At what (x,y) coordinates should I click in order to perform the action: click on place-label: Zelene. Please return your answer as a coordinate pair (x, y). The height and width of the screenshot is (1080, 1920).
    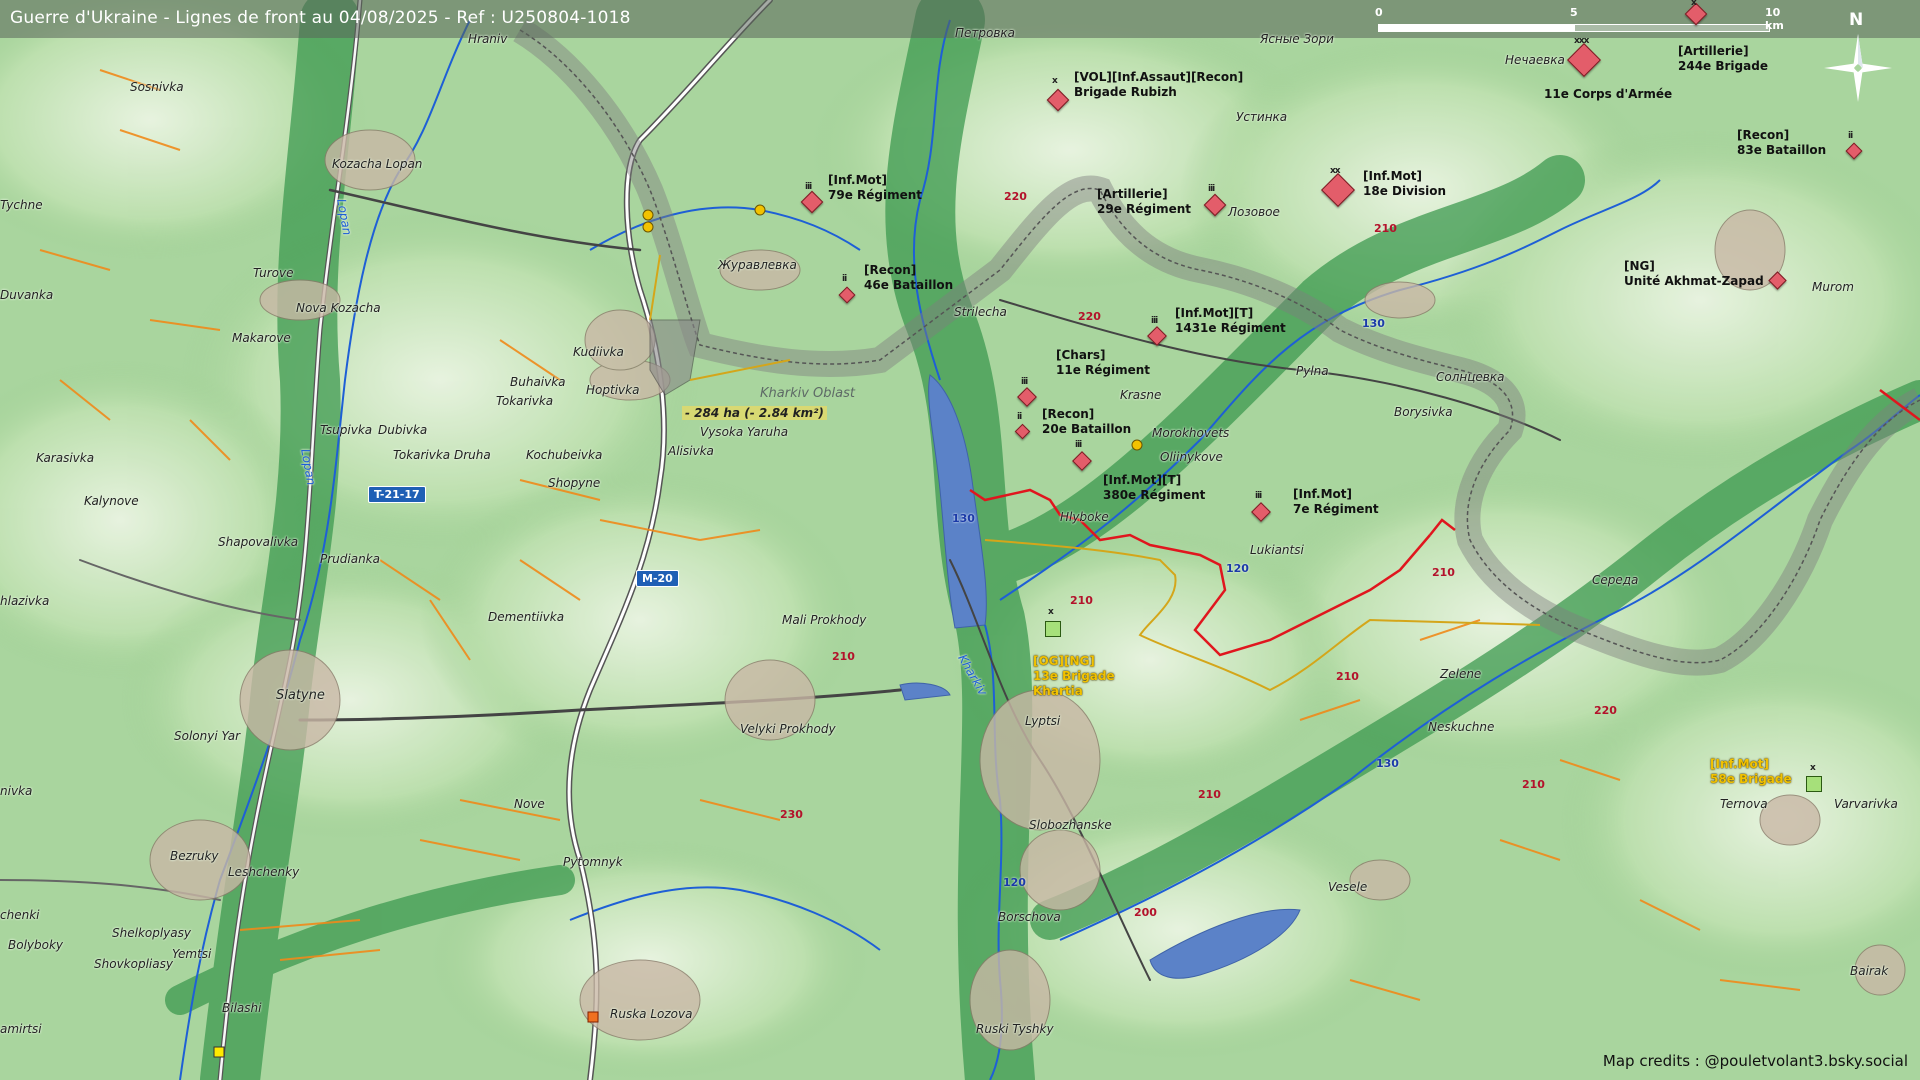
    Looking at the image, I should click on (1461, 674).